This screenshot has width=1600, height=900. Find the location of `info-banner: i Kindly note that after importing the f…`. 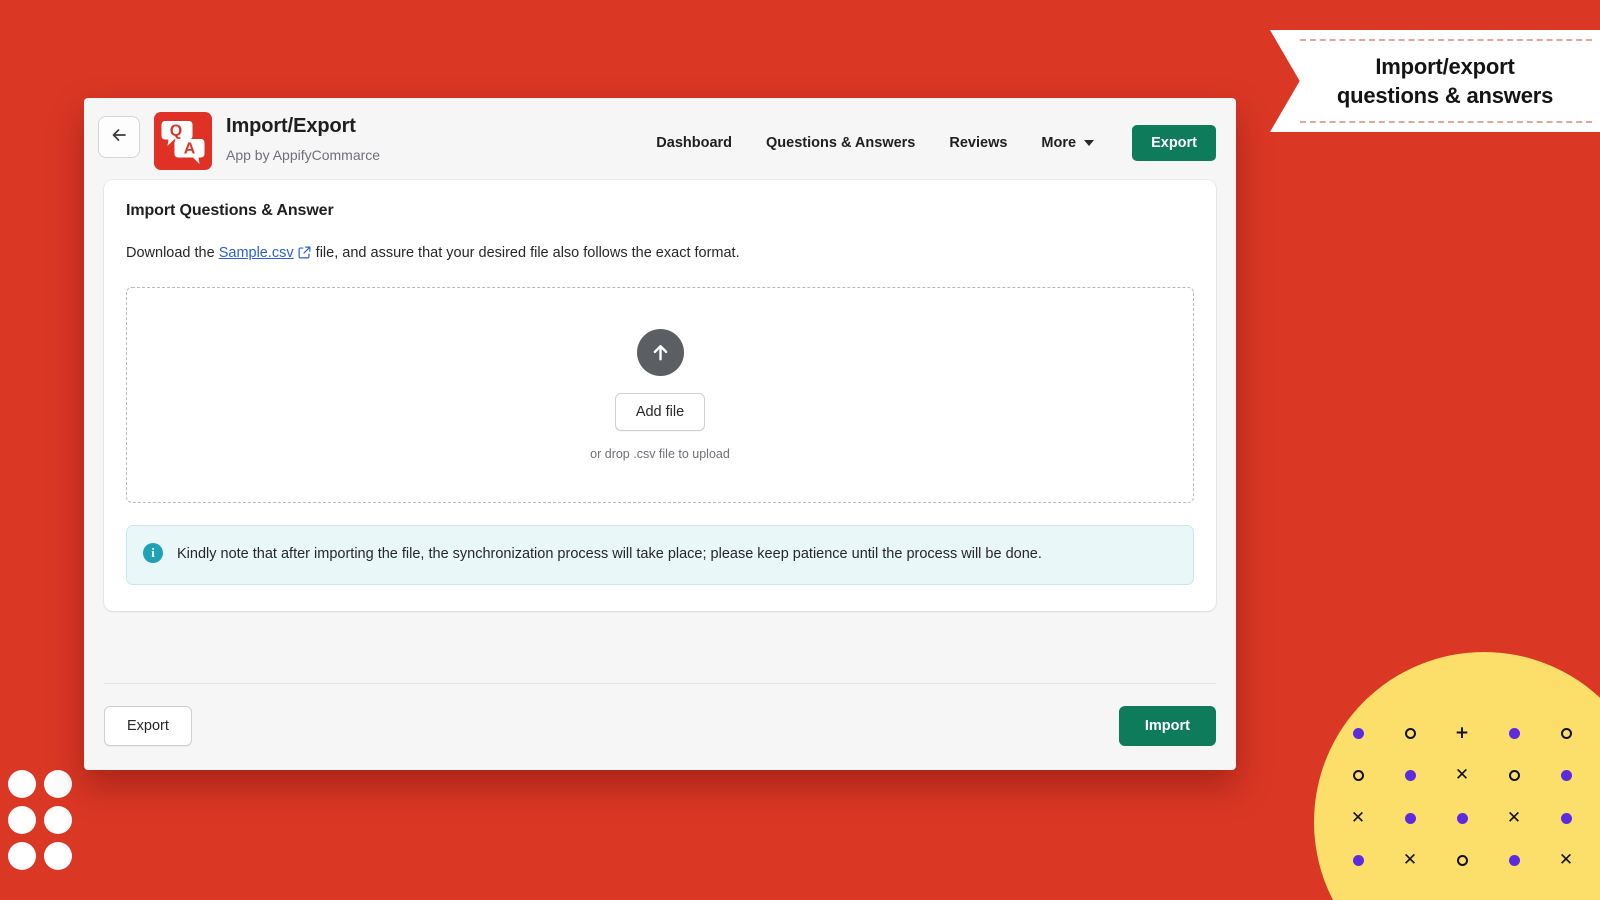

info-banner: i Kindly note that after importing the f… is located at coordinates (660, 555).